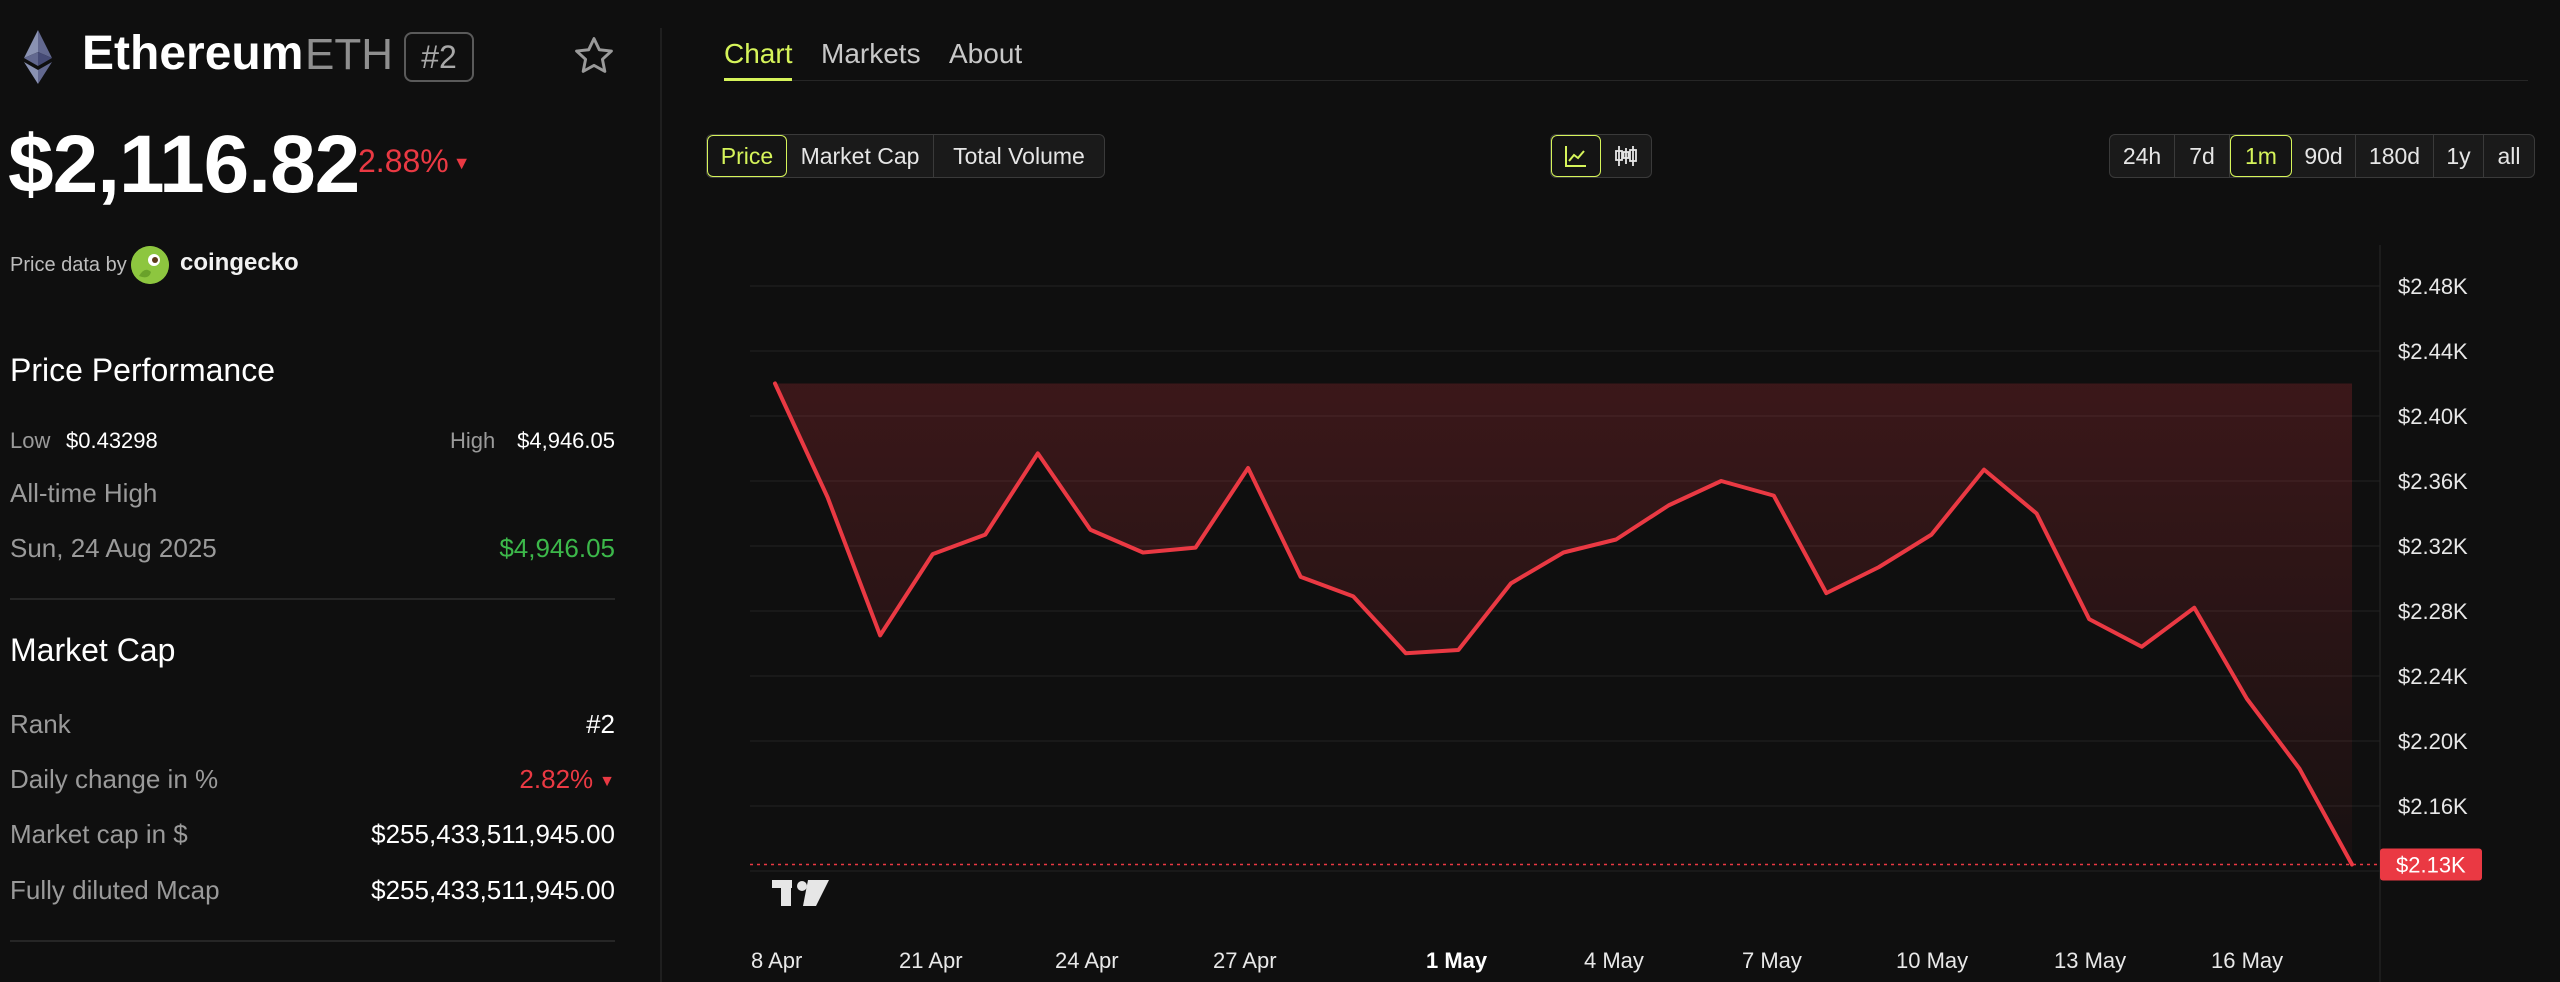 This screenshot has height=982, width=2560. What do you see at coordinates (931, 960) in the screenshot?
I see `x-tick-label: 21 Apr` at bounding box center [931, 960].